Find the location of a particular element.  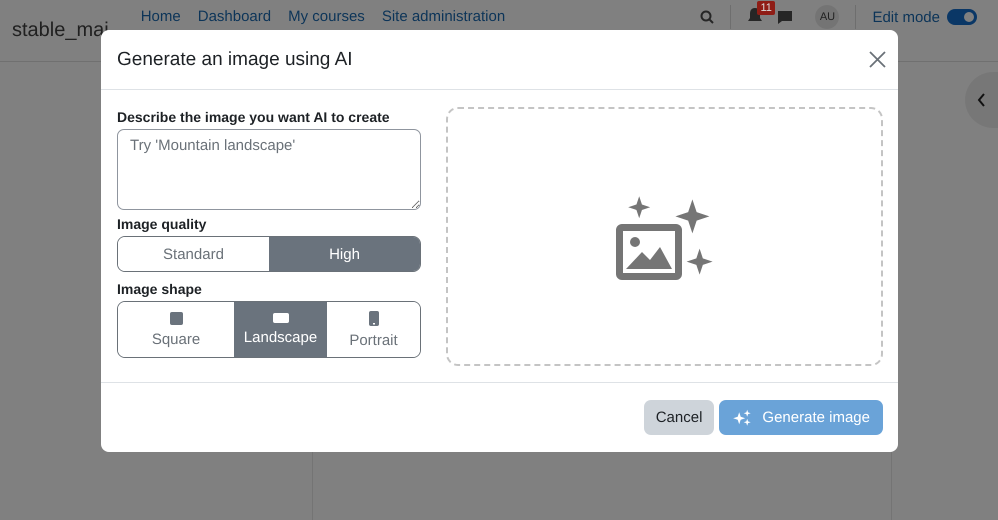

field-label: Image quality is located at coordinates (162, 224).